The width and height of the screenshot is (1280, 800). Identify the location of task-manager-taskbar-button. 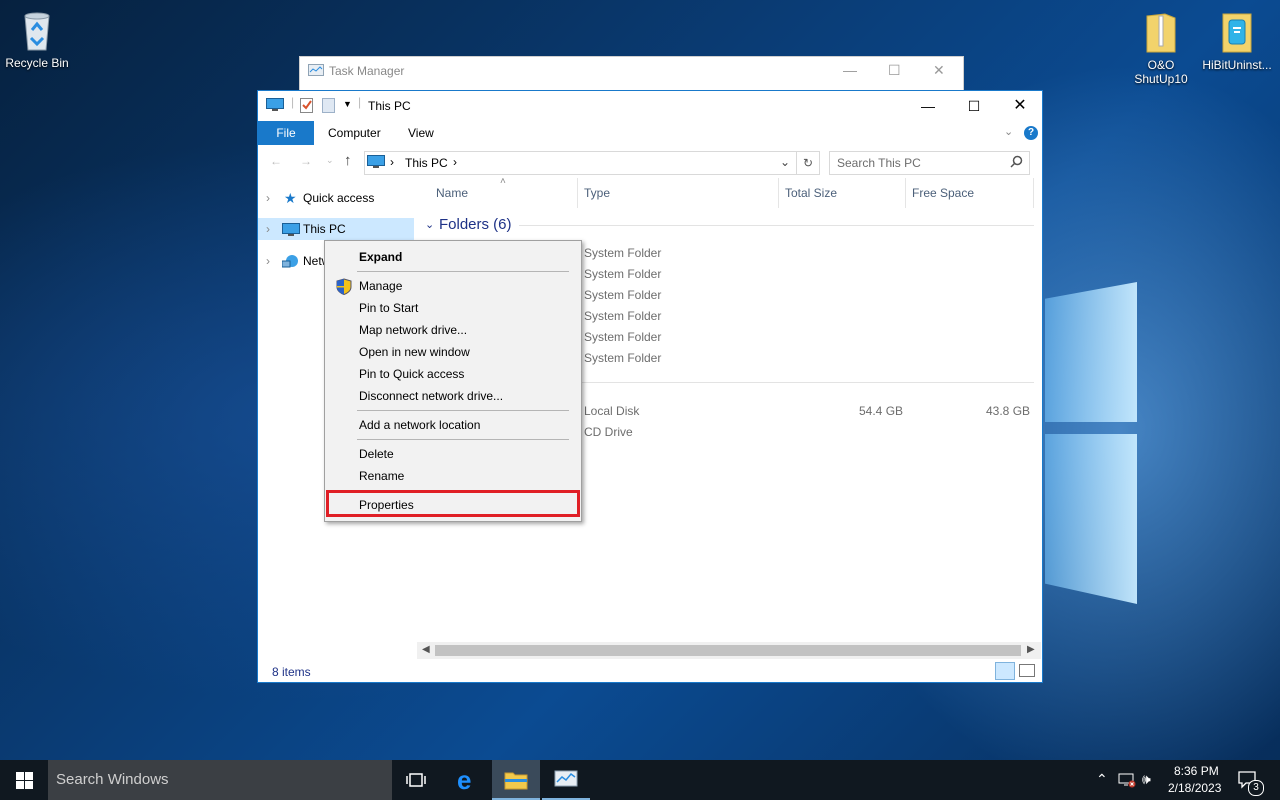
(566, 780).